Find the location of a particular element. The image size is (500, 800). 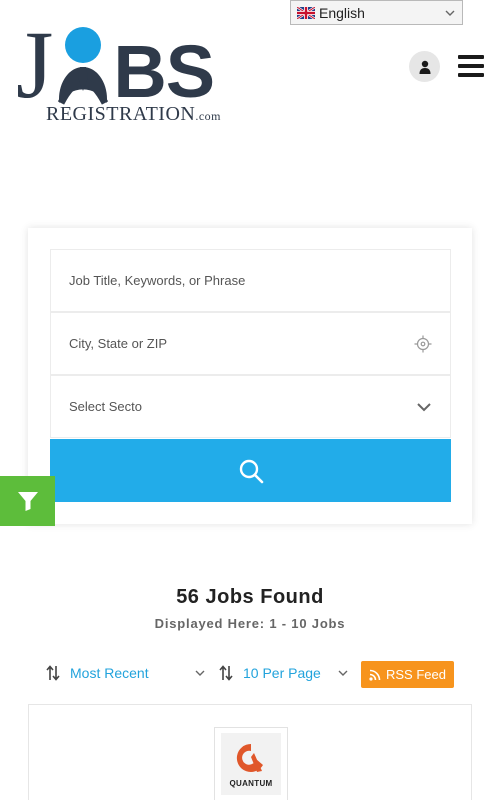

per-page-label: 10 Per Page is located at coordinates (282, 673).